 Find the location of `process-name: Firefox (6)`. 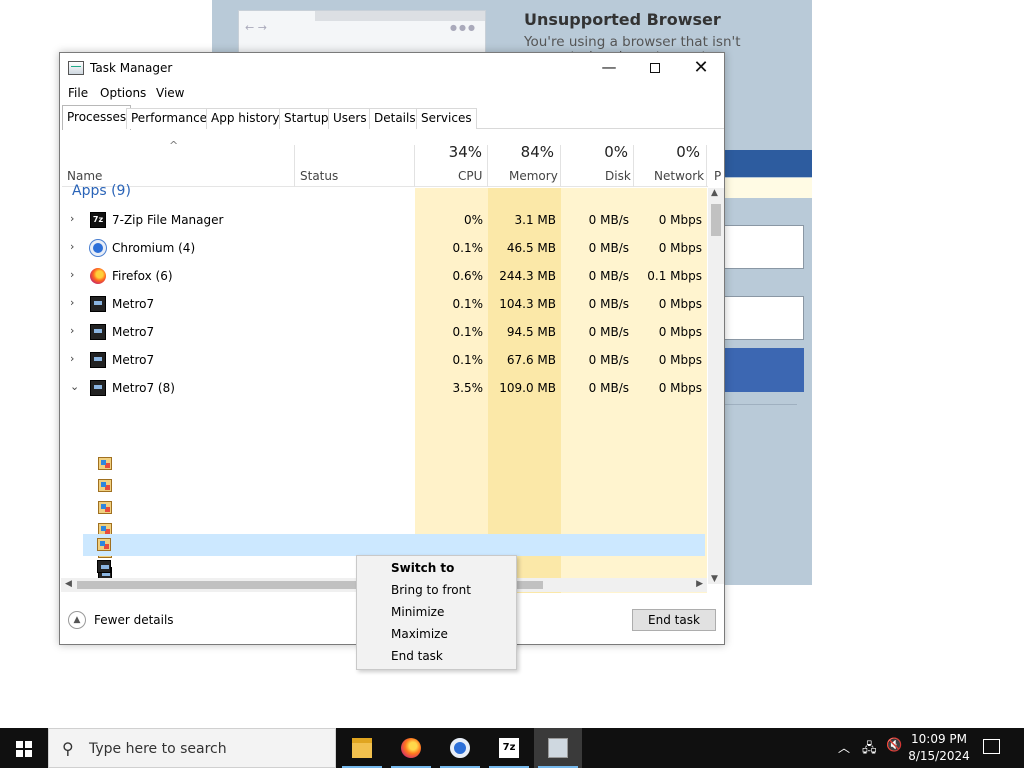

process-name: Firefox (6) is located at coordinates (142, 276).